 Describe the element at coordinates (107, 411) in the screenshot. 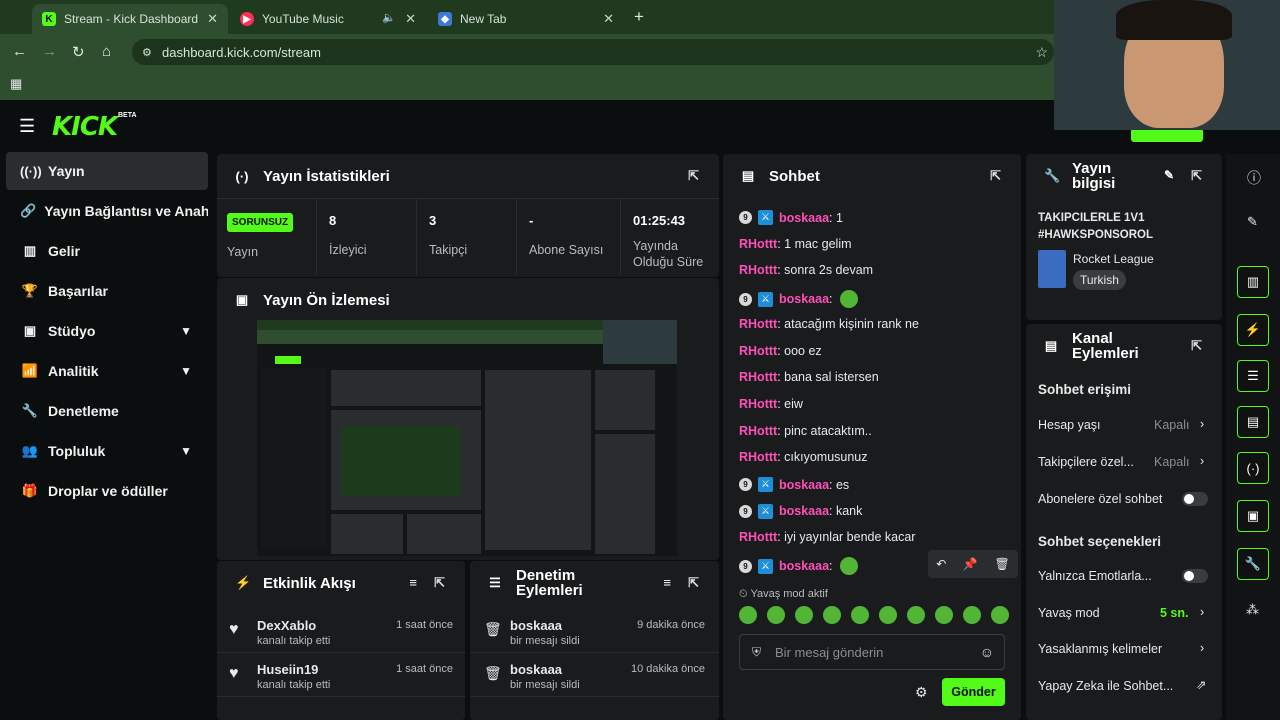

I see `sidebar-item-denetleme: 🔧 Denetleme` at that location.